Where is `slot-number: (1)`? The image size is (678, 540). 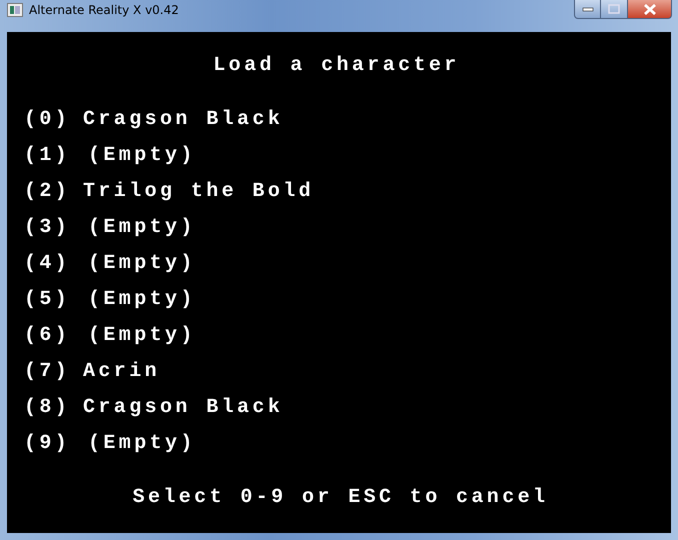 slot-number: (1) is located at coordinates (48, 156).